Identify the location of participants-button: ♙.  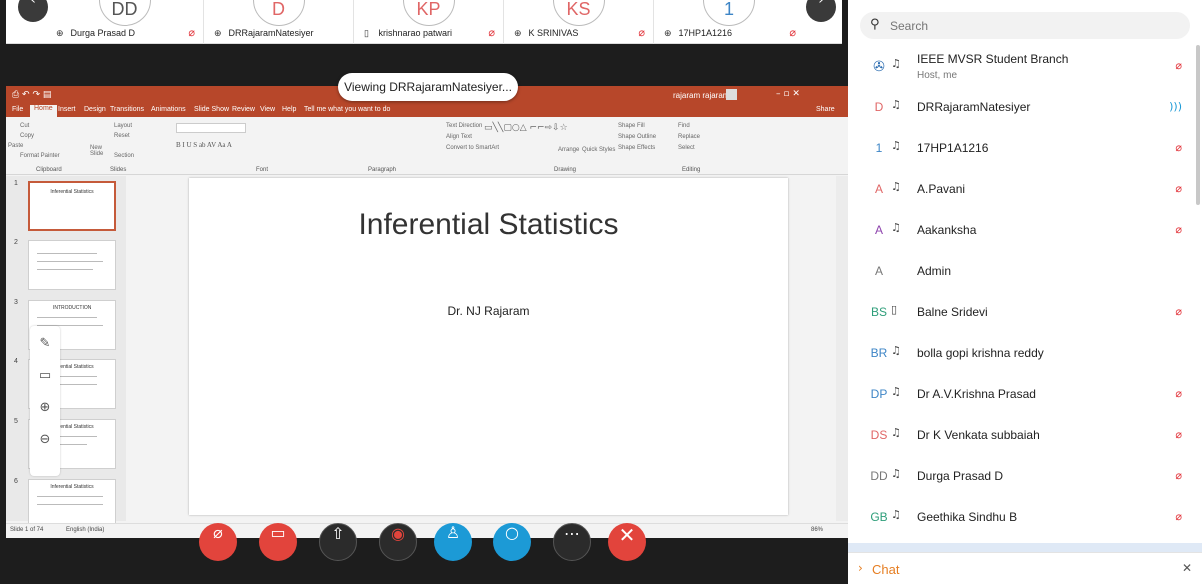
(453, 542).